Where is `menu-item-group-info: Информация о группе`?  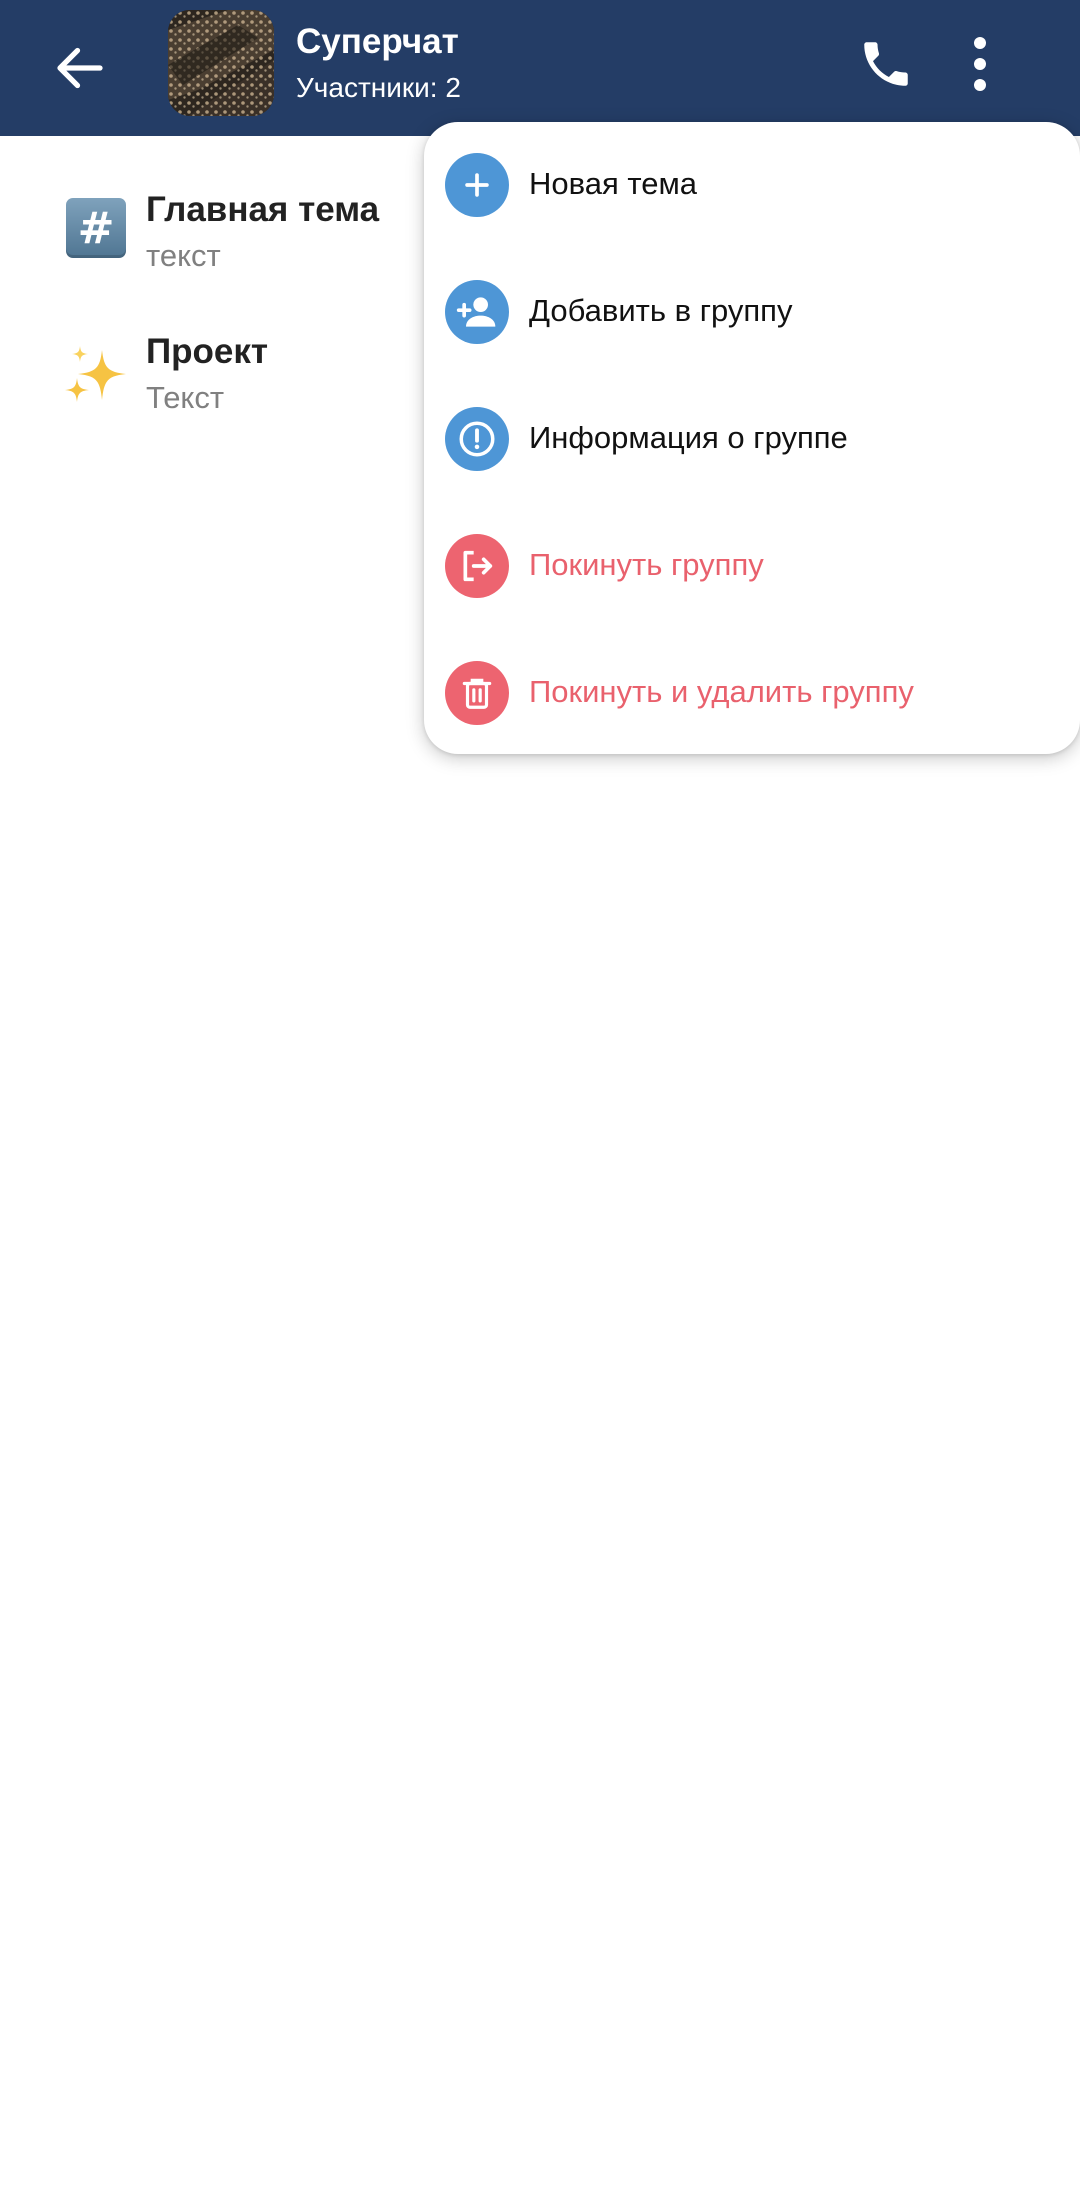 menu-item-group-info: Информация о группе is located at coordinates (752, 439).